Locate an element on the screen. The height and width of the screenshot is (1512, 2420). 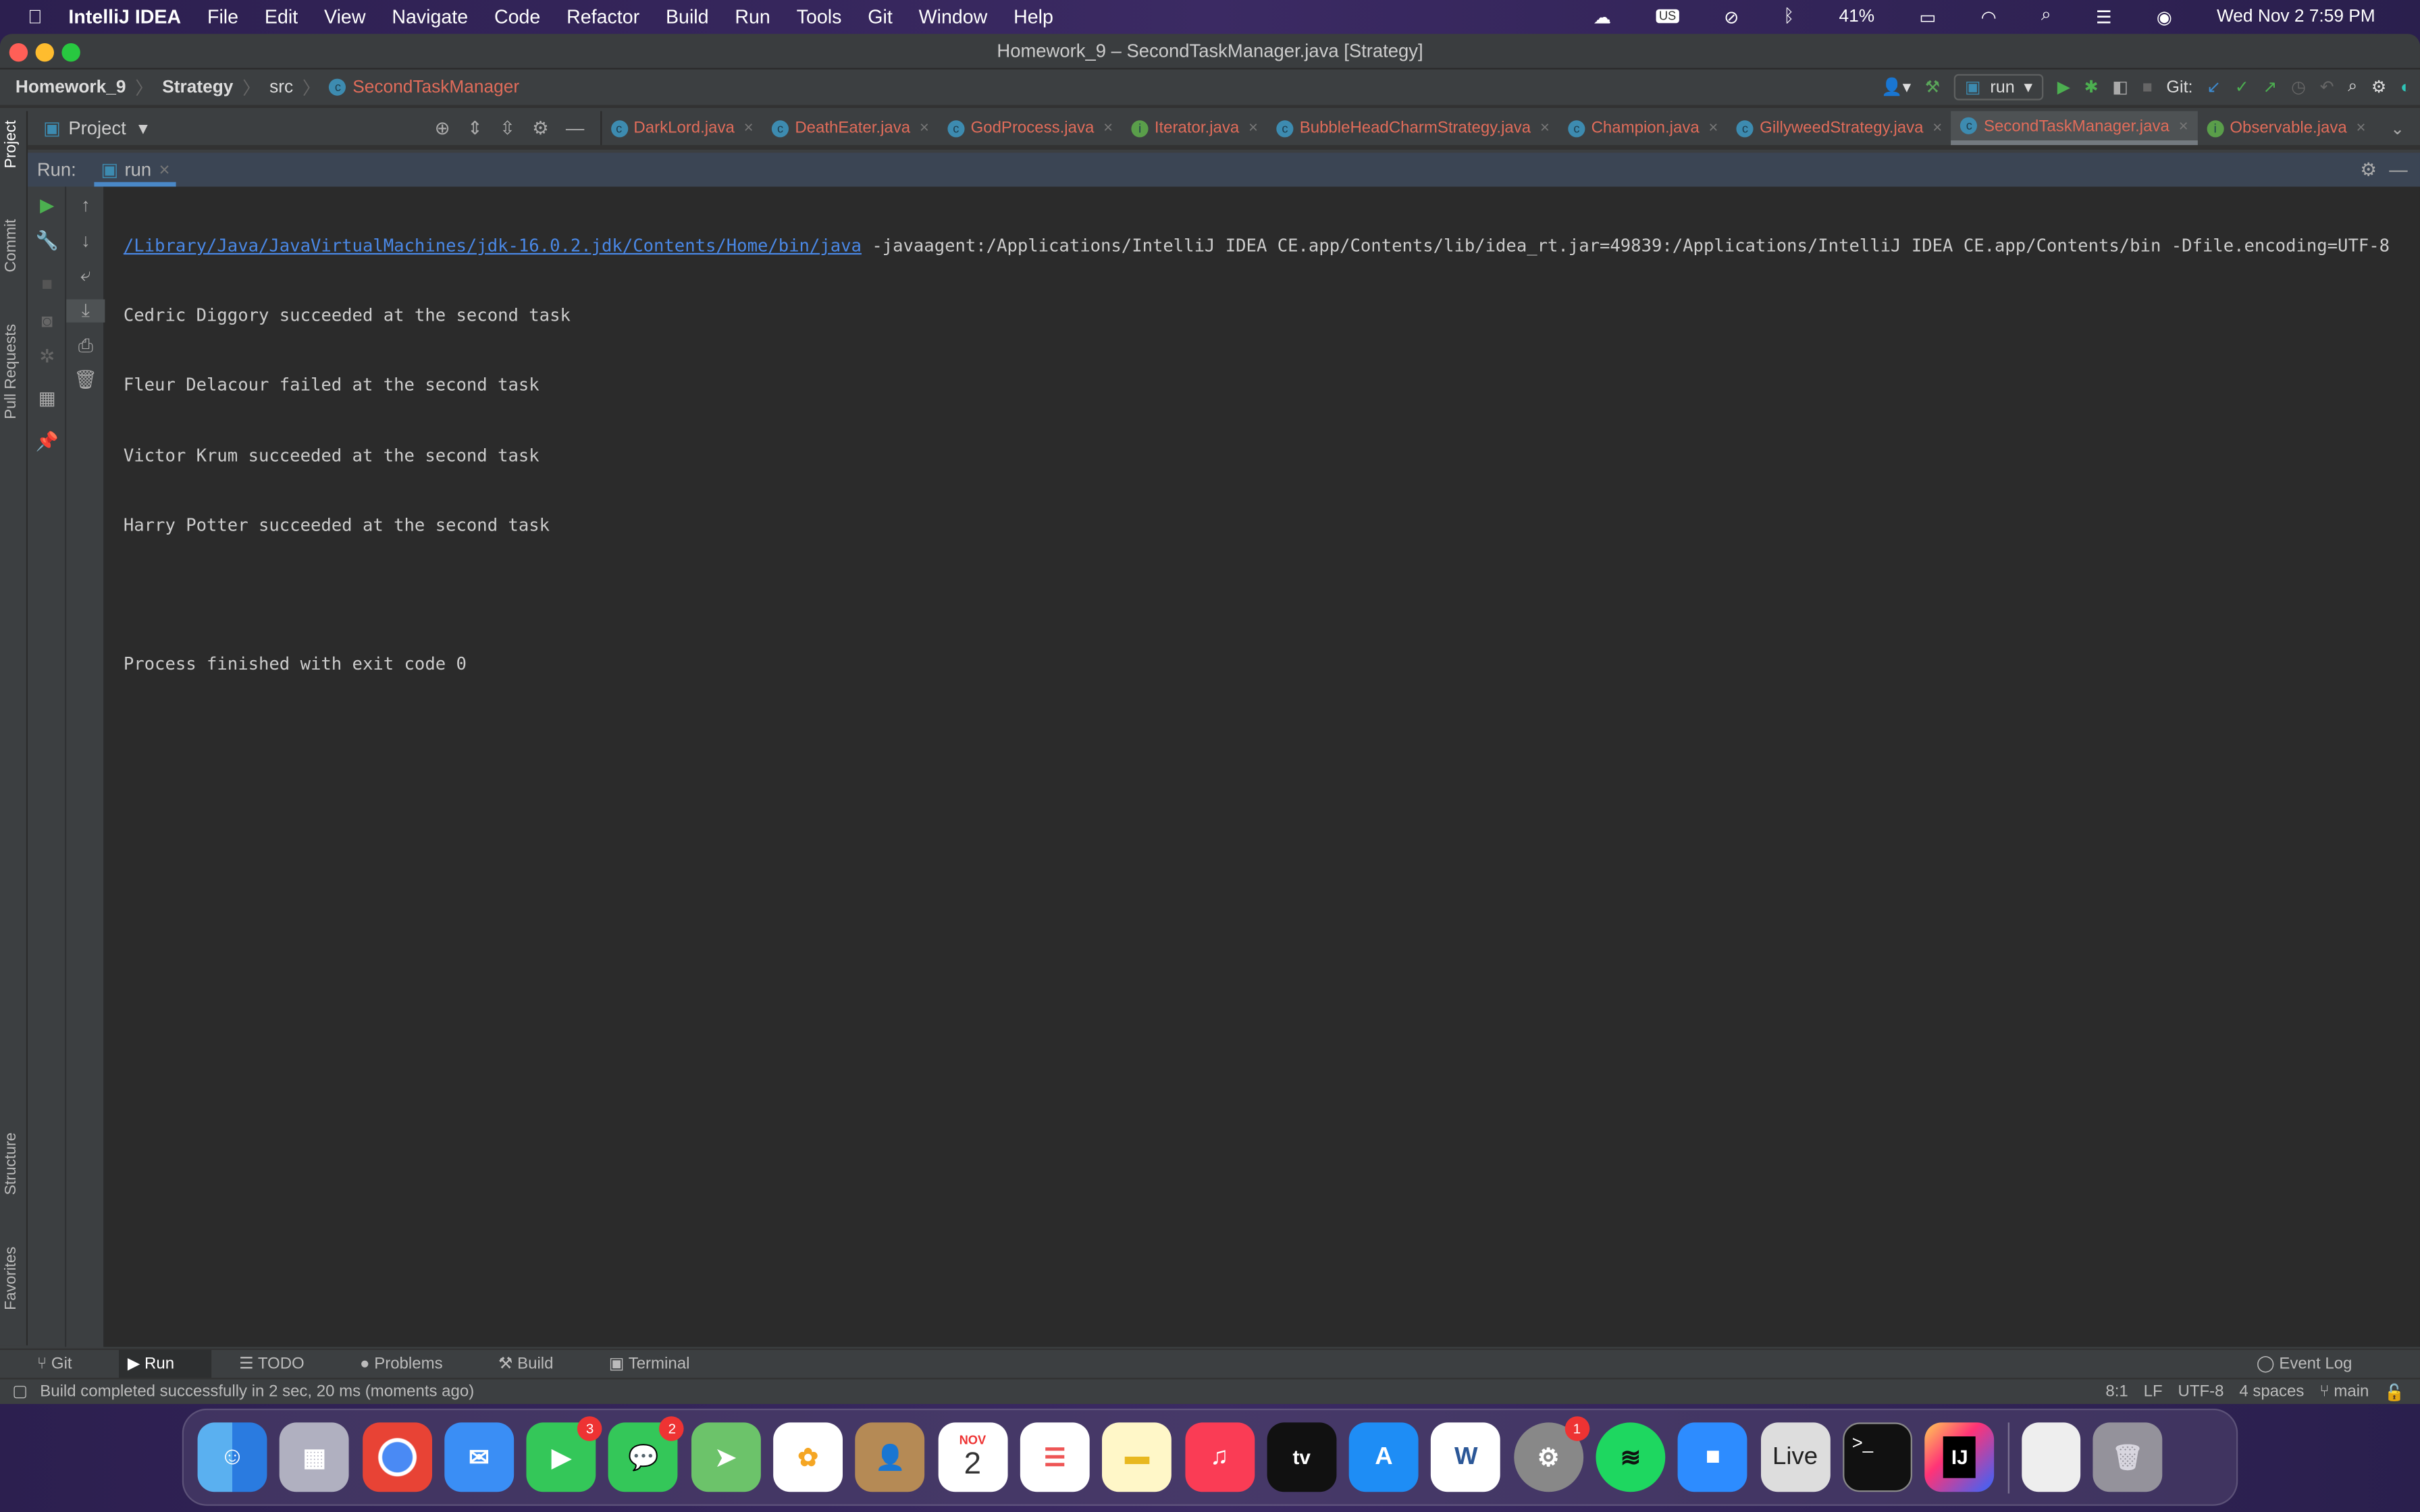
menu-help: Help is located at coordinates (1033, 16).